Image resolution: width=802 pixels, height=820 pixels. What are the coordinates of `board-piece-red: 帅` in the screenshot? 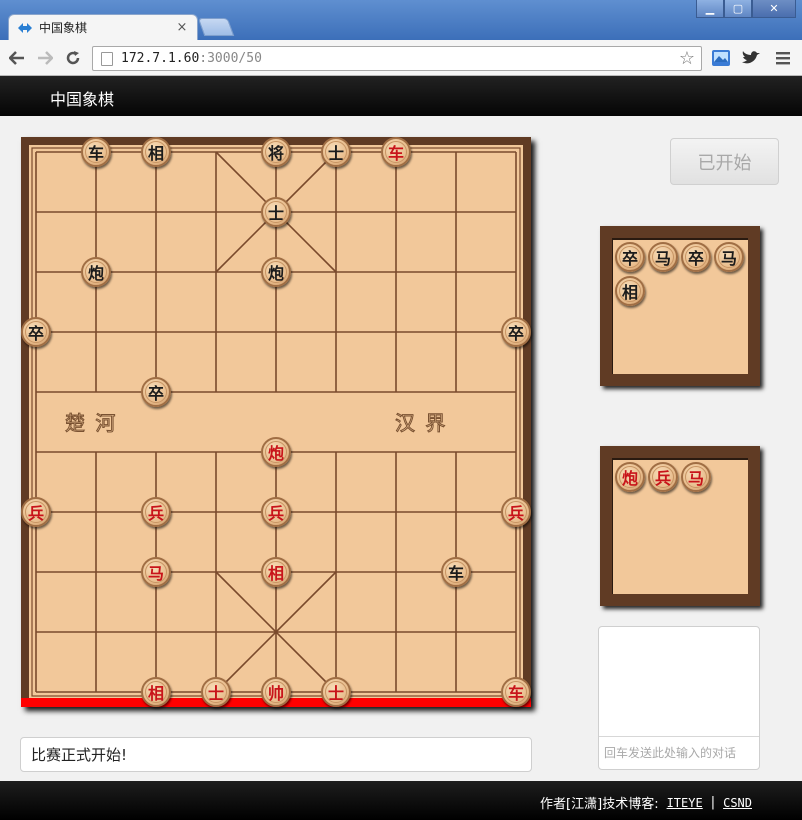 It's located at (276, 692).